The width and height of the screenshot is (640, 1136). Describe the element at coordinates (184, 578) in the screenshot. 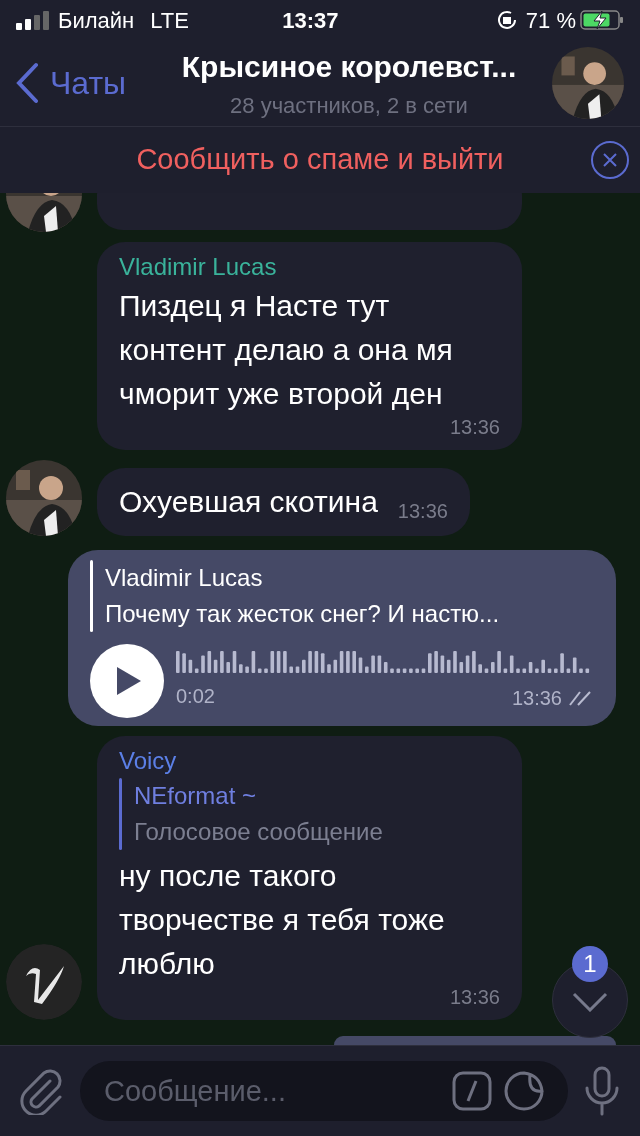

I see `reply-sender: Vladimir Lucas` at that location.